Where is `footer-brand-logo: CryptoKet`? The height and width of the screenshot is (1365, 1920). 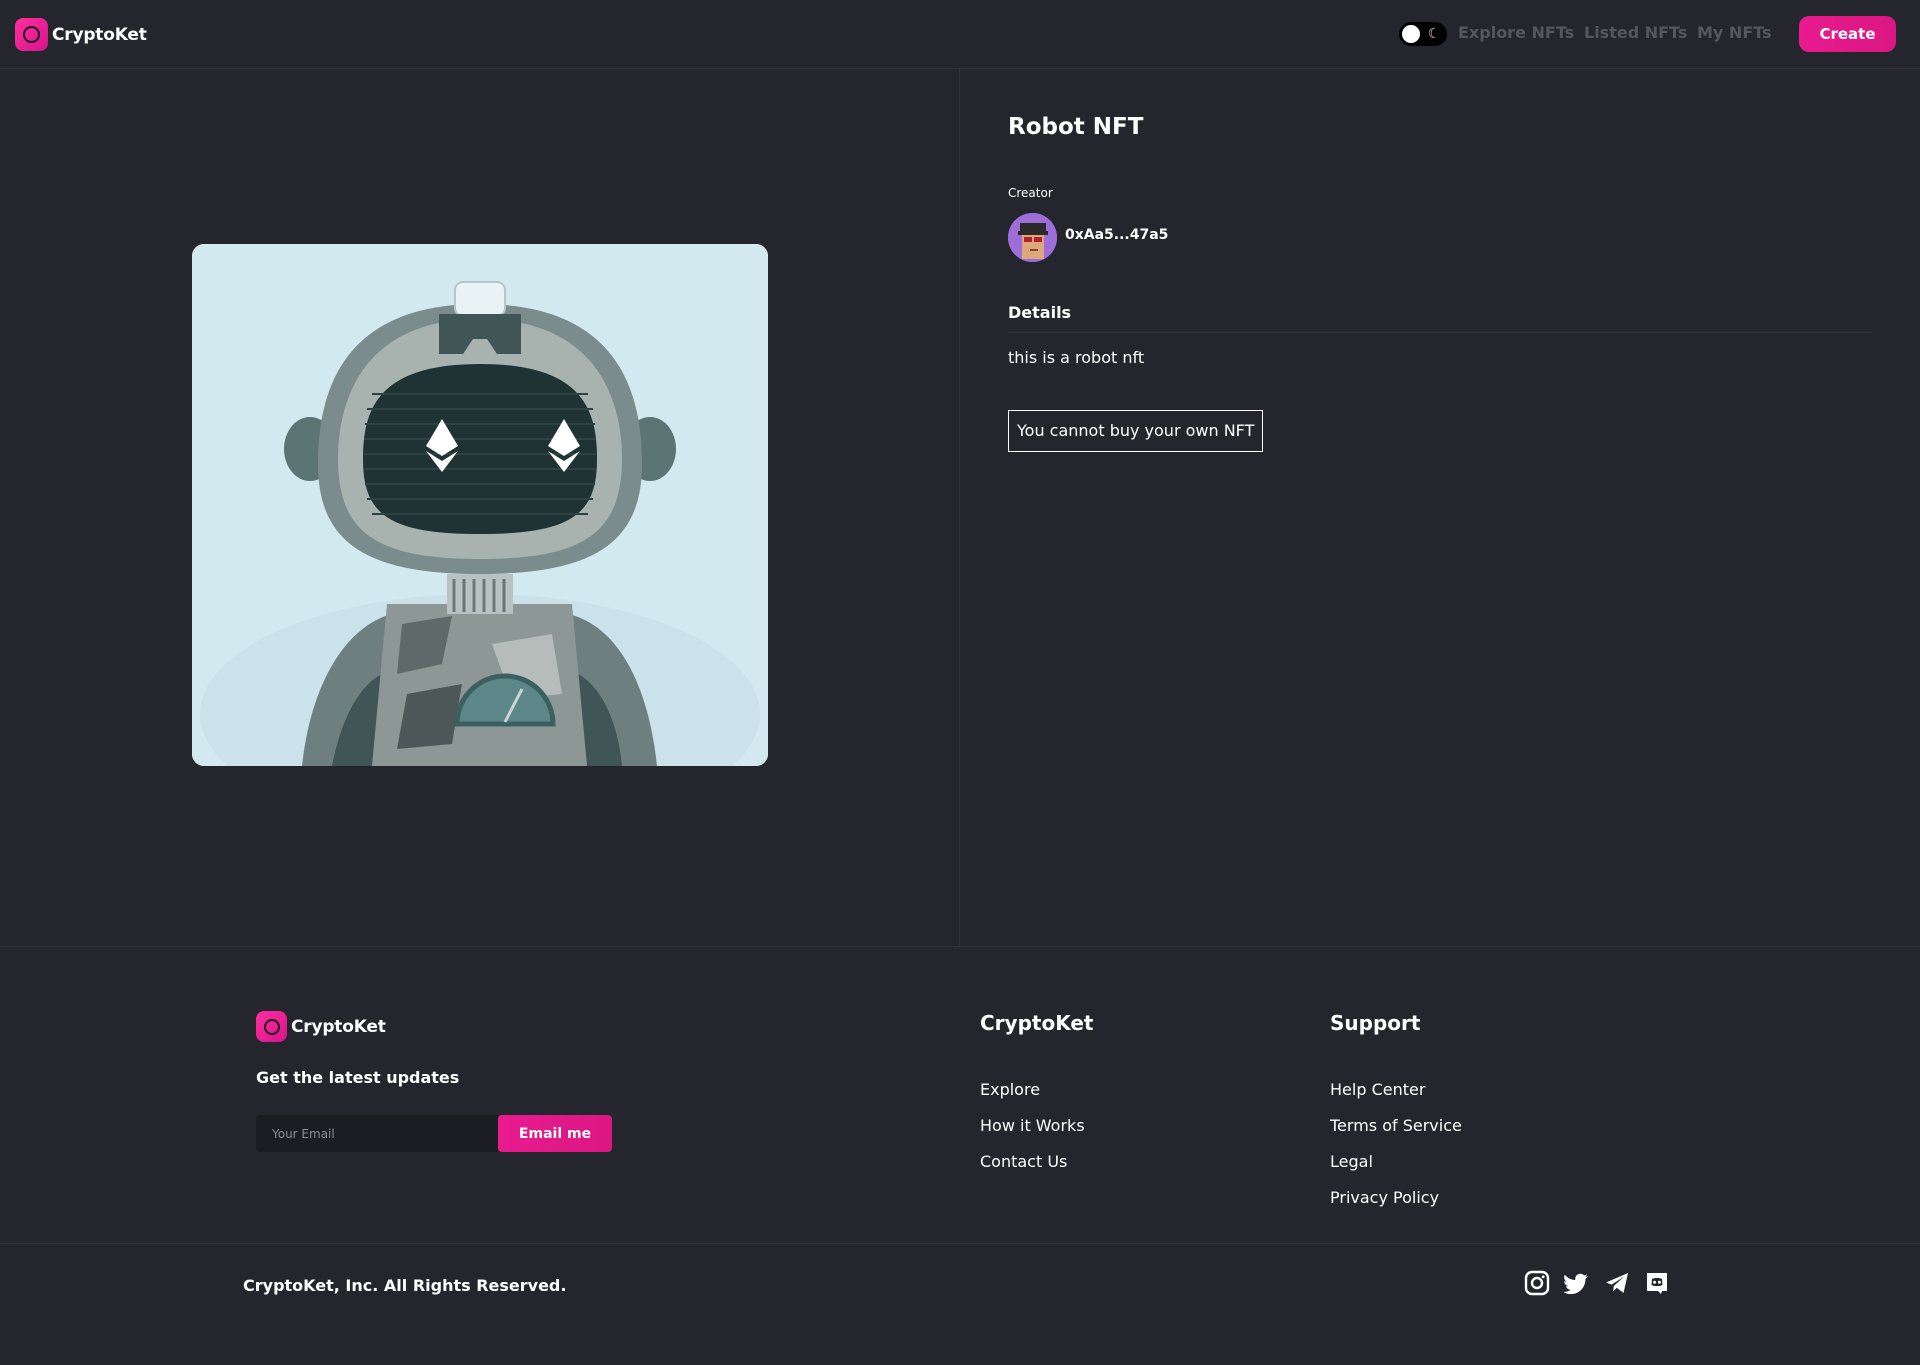 footer-brand-logo: CryptoKet is located at coordinates (321, 1026).